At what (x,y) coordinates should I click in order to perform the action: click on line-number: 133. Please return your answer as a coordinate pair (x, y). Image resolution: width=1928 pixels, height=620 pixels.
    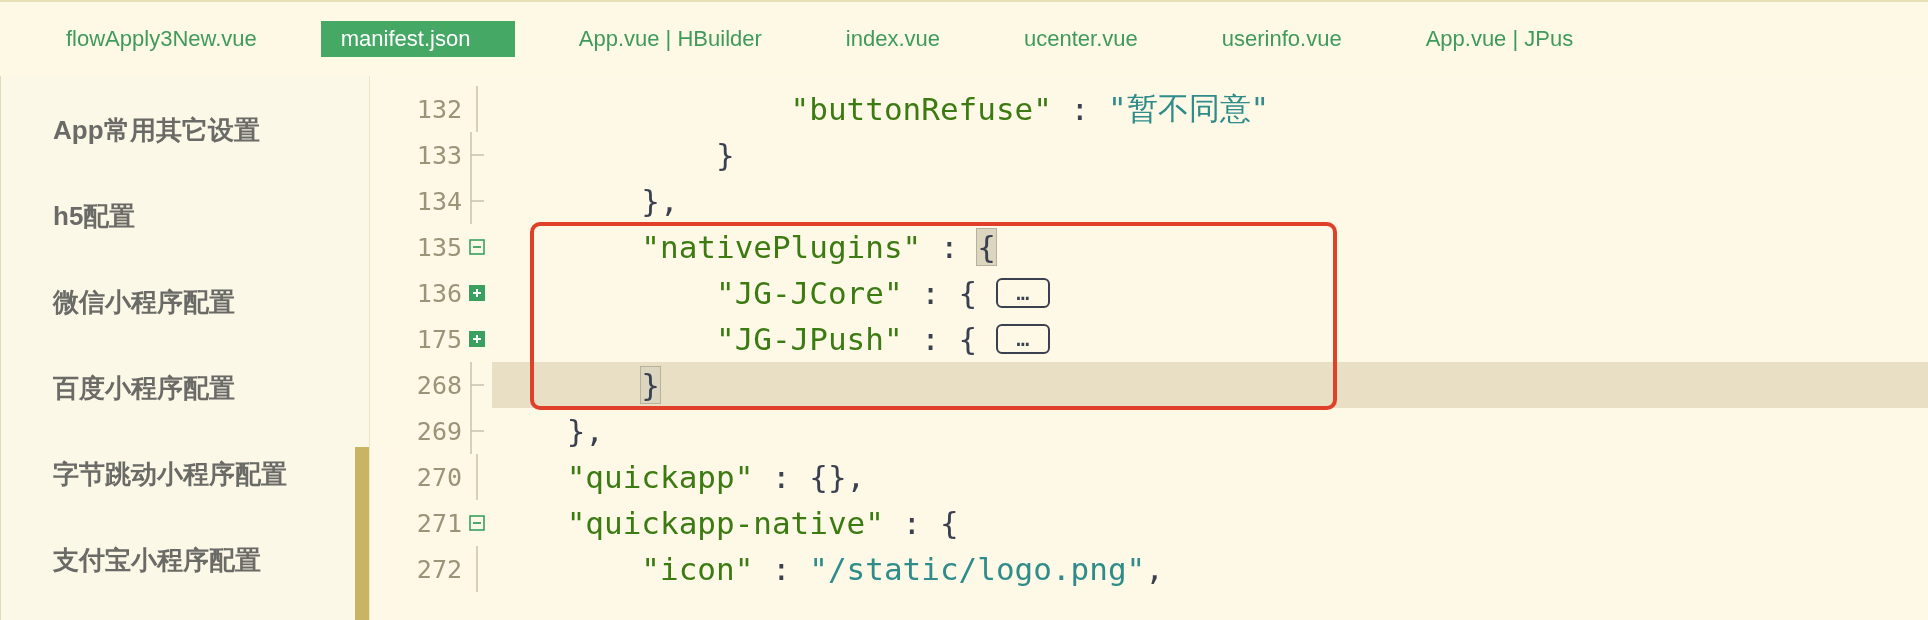
    Looking at the image, I should click on (438, 155).